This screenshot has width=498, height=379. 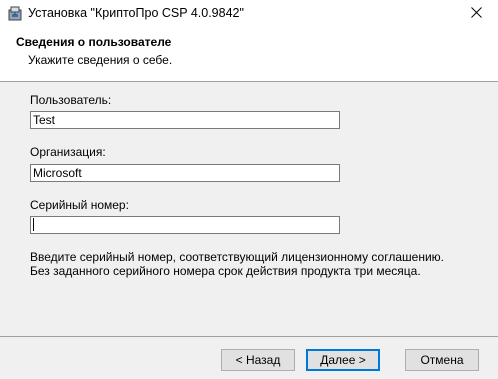 What do you see at coordinates (94, 42) in the screenshot?
I see `page-title: Сведения о пользователе` at bounding box center [94, 42].